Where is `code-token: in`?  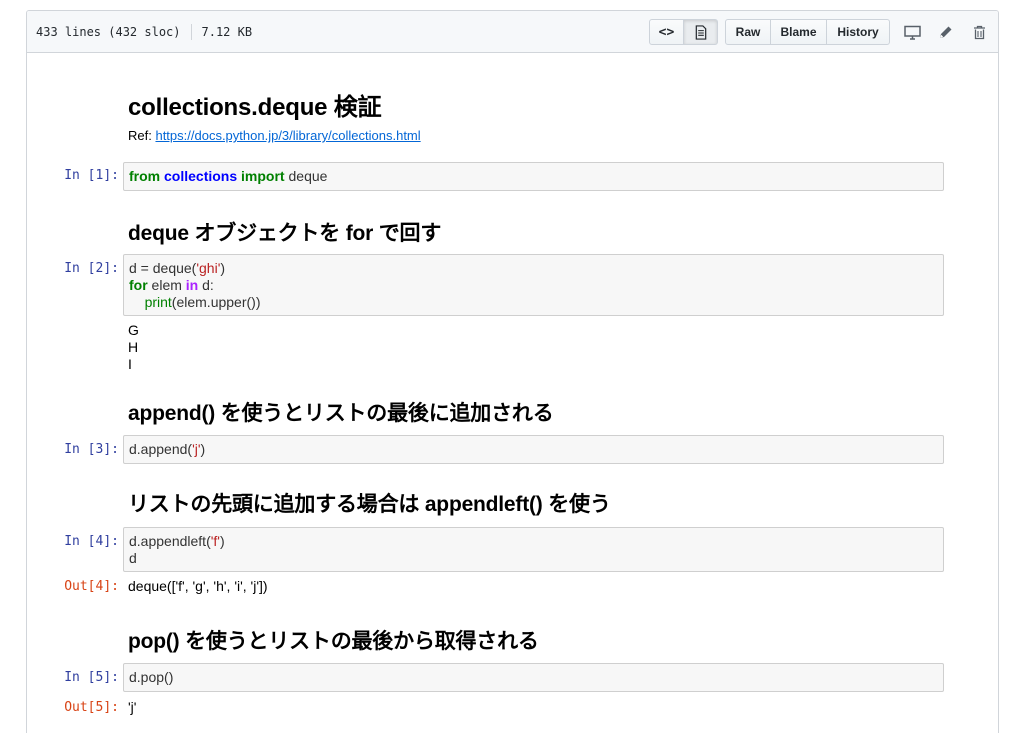 code-token: in is located at coordinates (192, 285).